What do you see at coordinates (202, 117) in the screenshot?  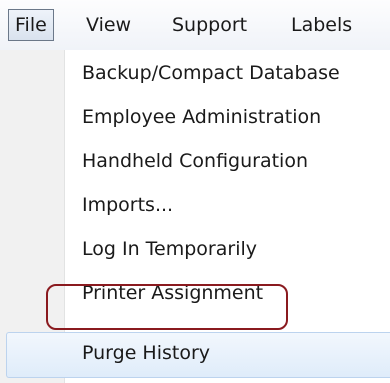 I see `menu-item-label: Employee Administration` at bounding box center [202, 117].